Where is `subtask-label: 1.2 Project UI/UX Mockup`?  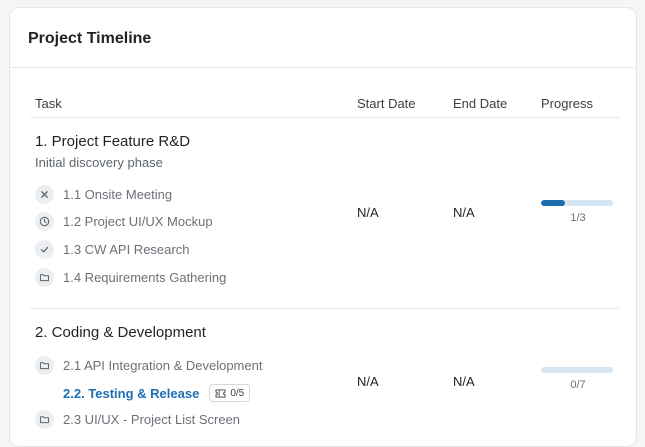 subtask-label: 1.2 Project UI/UX Mockup is located at coordinates (138, 221).